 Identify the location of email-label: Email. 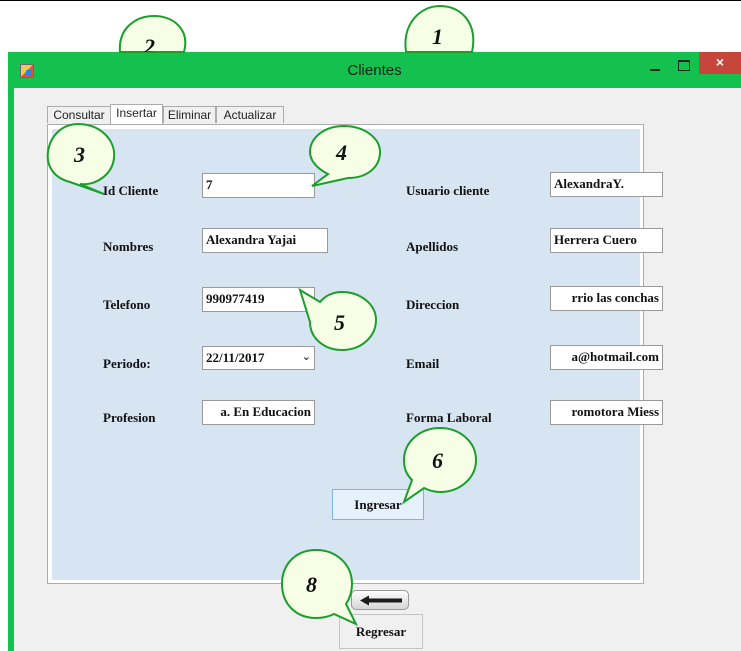
(423, 363).